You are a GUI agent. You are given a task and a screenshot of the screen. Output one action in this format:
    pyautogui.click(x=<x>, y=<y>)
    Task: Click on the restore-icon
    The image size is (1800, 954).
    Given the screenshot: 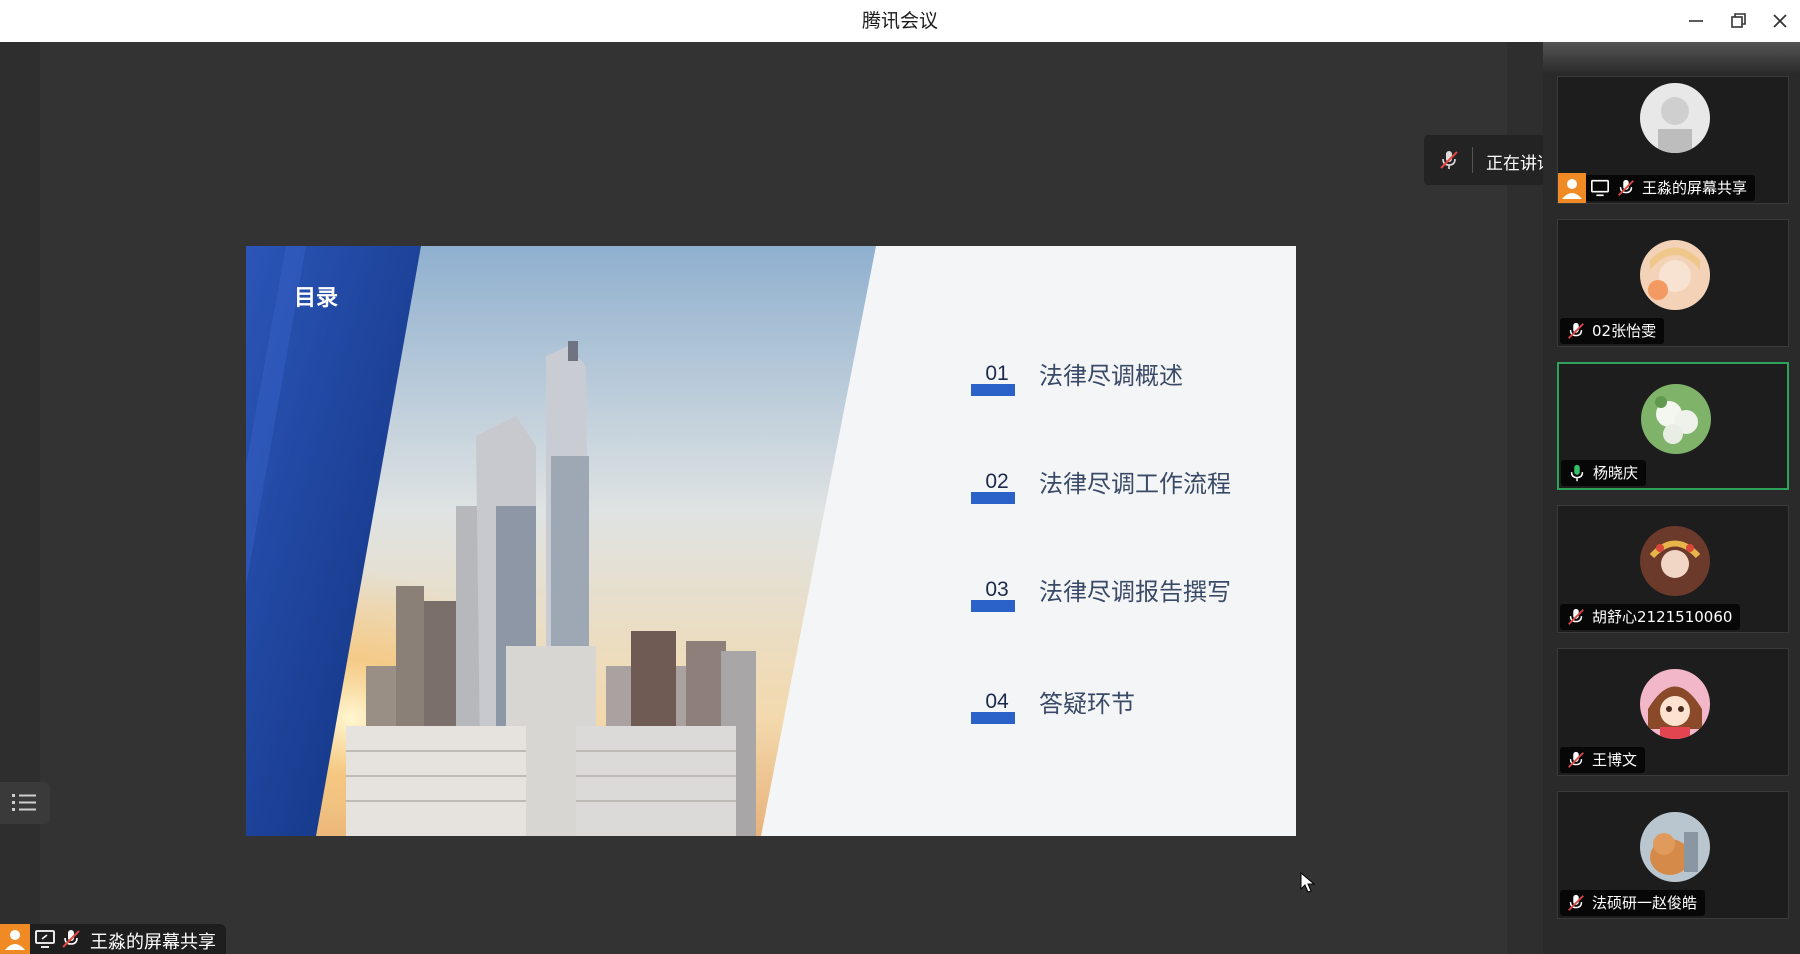 What is the action you would take?
    pyautogui.click(x=1738, y=20)
    